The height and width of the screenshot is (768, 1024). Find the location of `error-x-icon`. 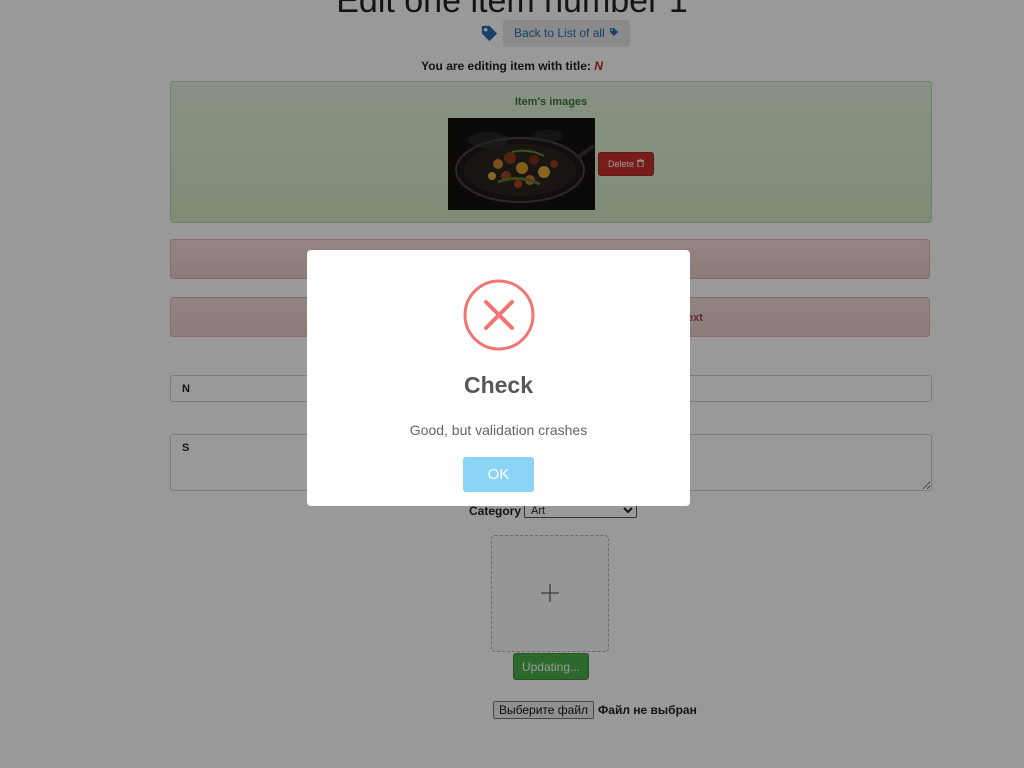

error-x-icon is located at coordinates (499, 315).